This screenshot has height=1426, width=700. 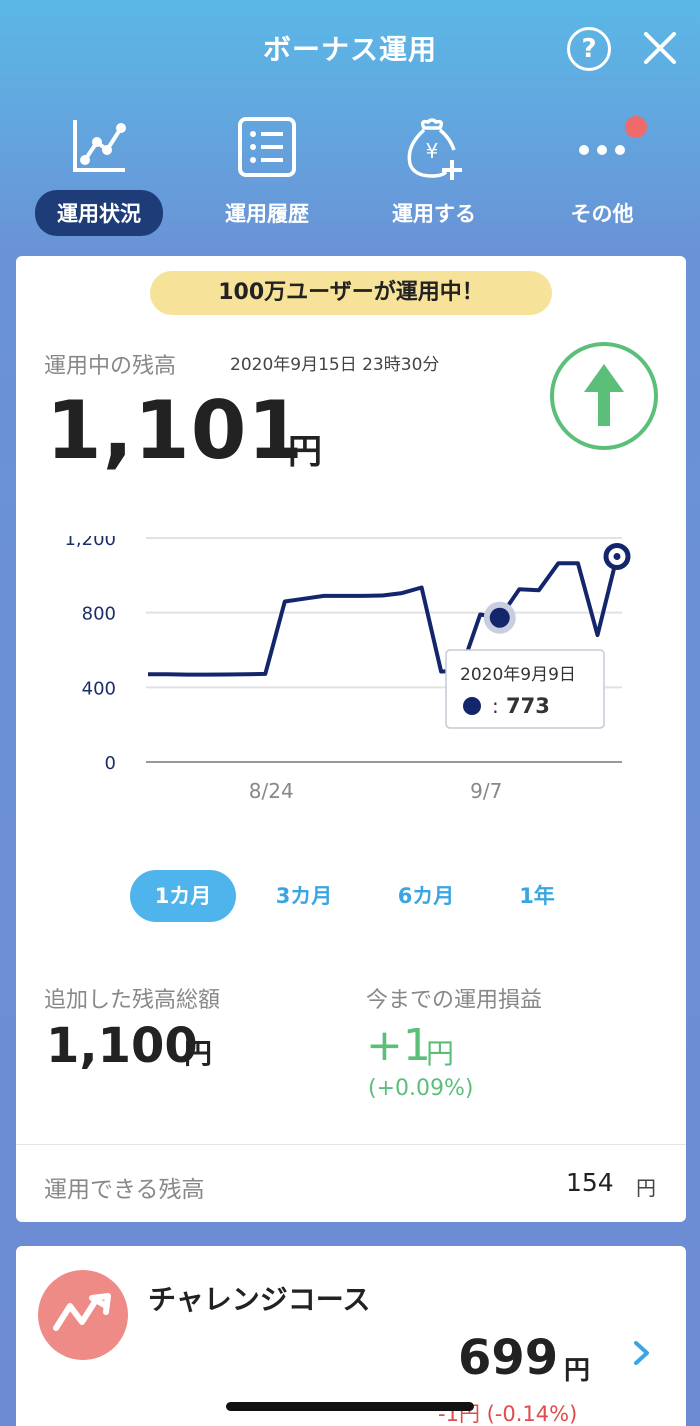 I want to click on available-balance-value: 154, so click(x=590, y=1182).